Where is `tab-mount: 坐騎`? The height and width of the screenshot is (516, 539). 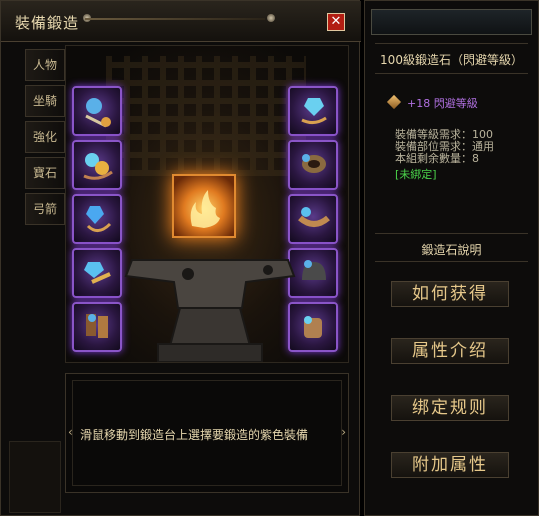
tab-mount: 坐騎 is located at coordinates (45, 101).